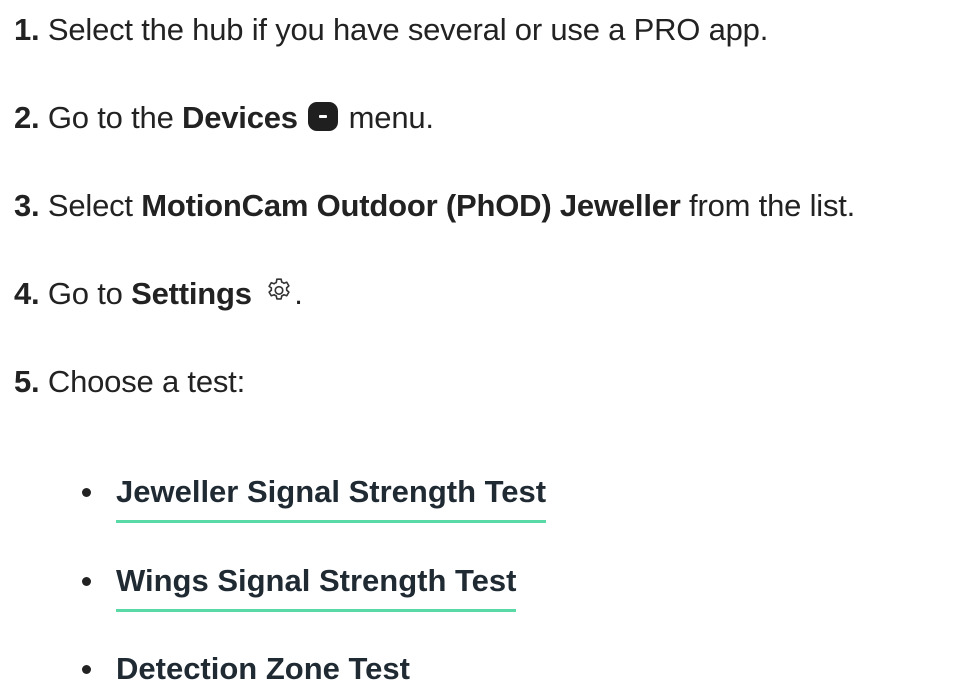  What do you see at coordinates (316, 586) in the screenshot?
I see `wings-signal-test-link: Wings Signal Strength Test` at bounding box center [316, 586].